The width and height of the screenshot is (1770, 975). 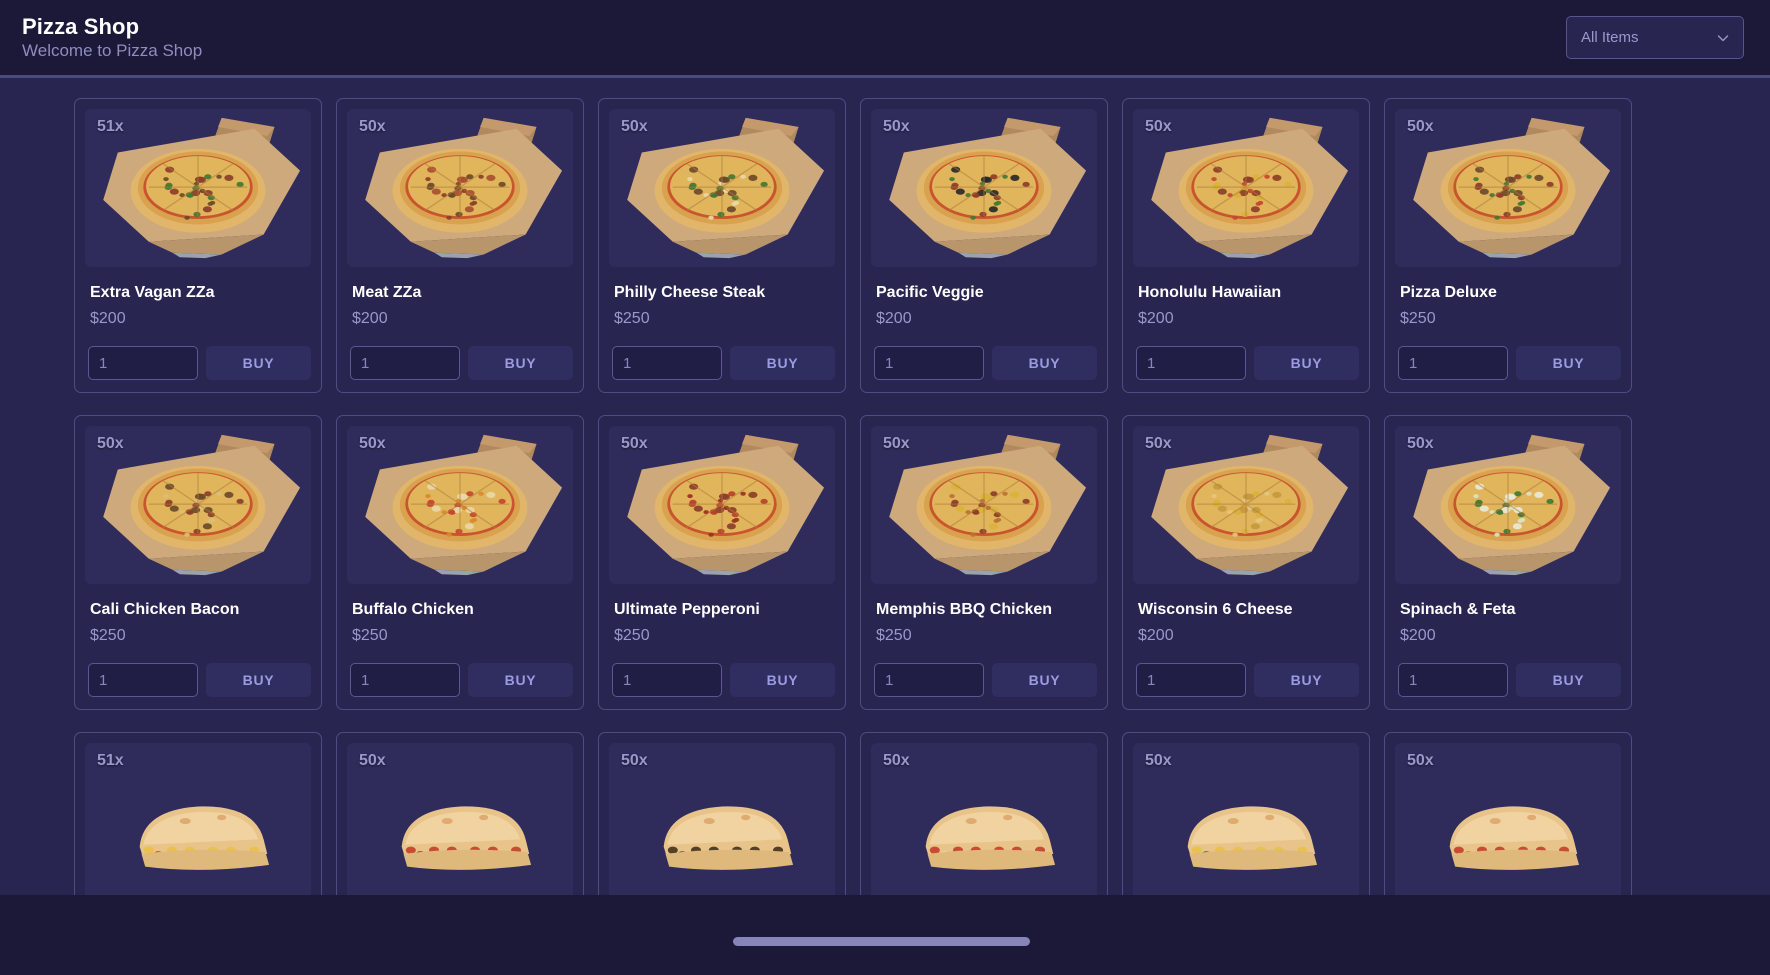 What do you see at coordinates (881, 941) in the screenshot?
I see `scrollbar-thumb` at bounding box center [881, 941].